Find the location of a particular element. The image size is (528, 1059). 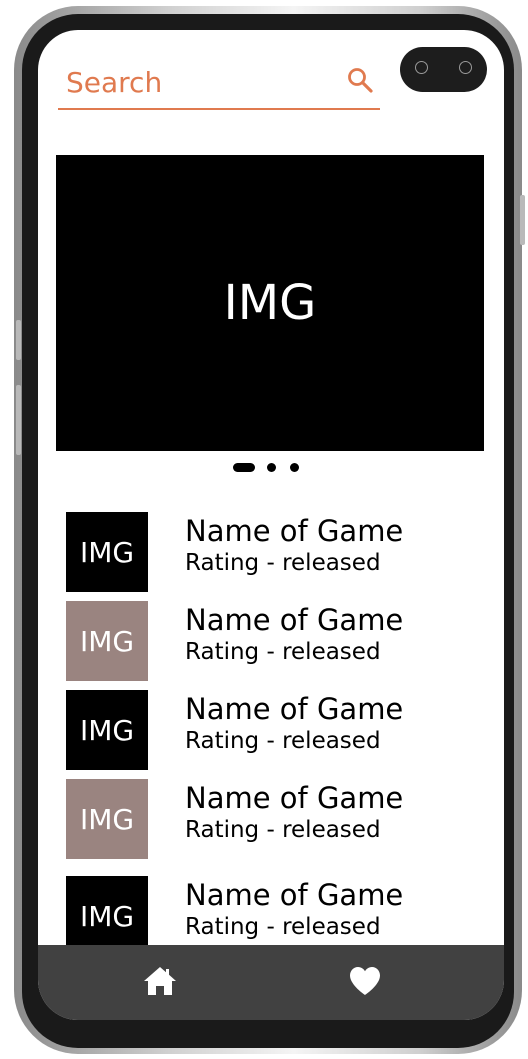

search-bar: Search is located at coordinates (219, 85).